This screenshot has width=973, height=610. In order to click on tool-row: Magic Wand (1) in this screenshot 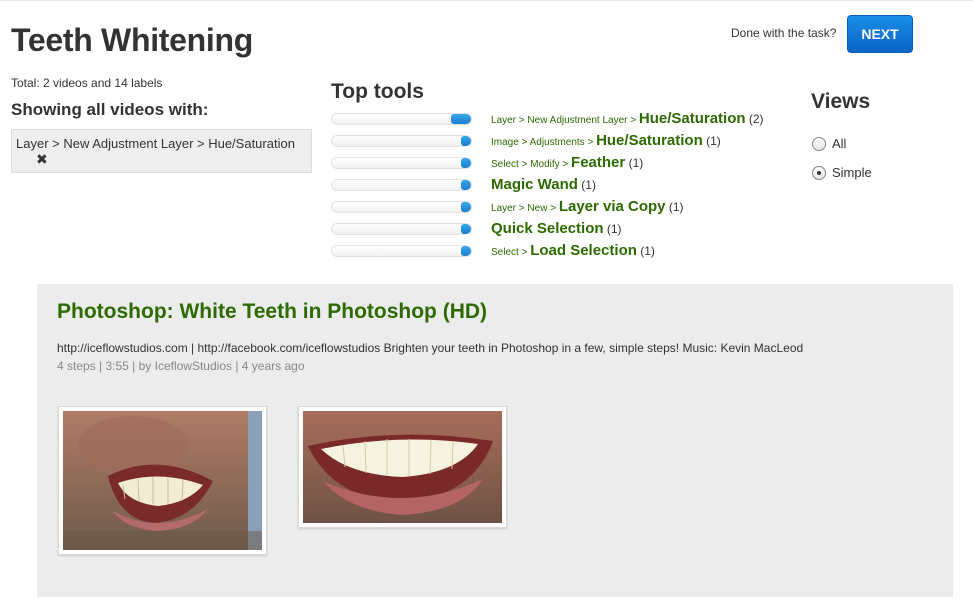, I will do `click(561, 185)`.